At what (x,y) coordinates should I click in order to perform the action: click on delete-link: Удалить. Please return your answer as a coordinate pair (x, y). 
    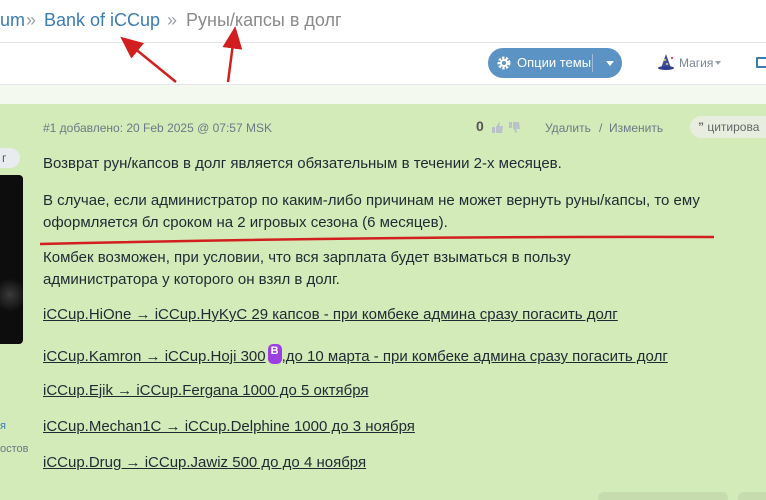
    Looking at the image, I should click on (568, 128).